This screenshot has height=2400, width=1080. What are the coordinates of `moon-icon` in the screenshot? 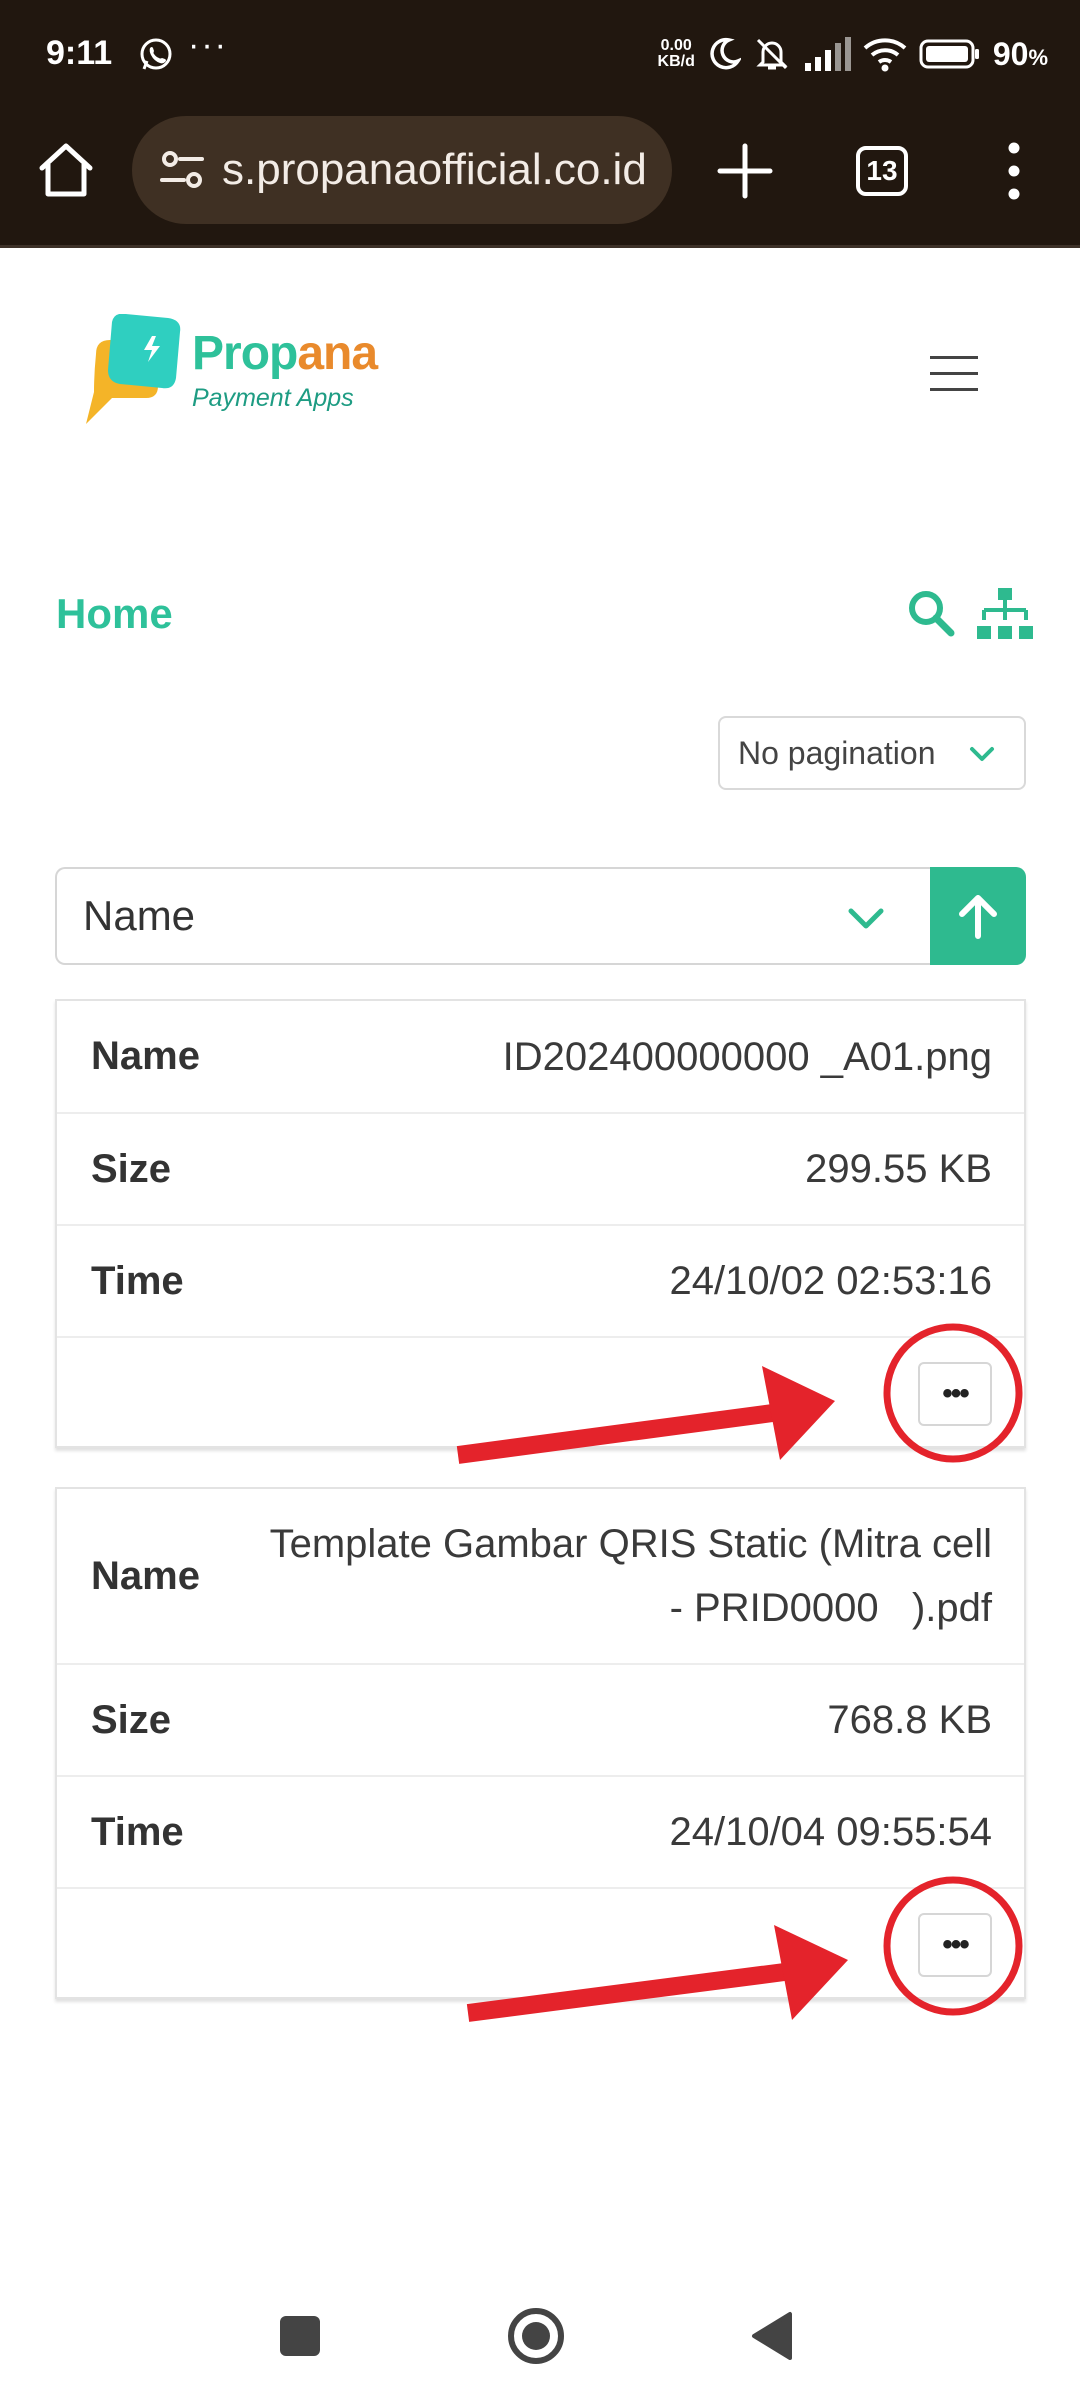 It's located at (725, 53).